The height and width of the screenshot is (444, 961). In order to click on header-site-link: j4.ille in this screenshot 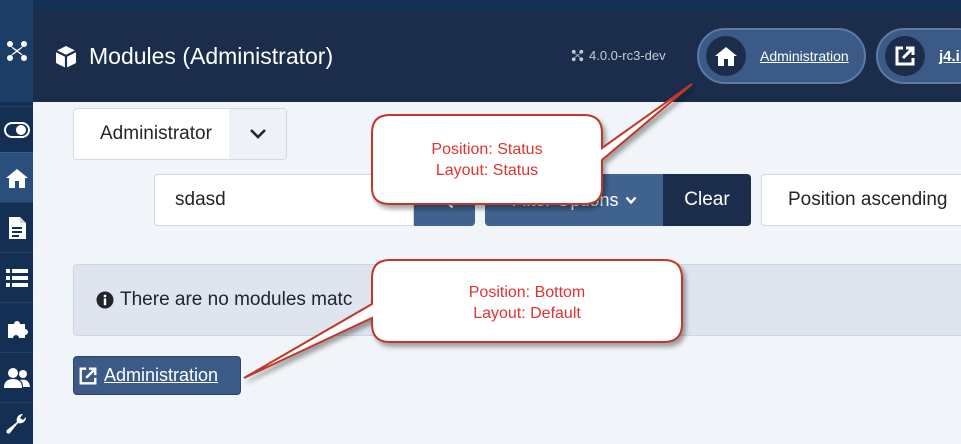, I will do `click(918, 56)`.